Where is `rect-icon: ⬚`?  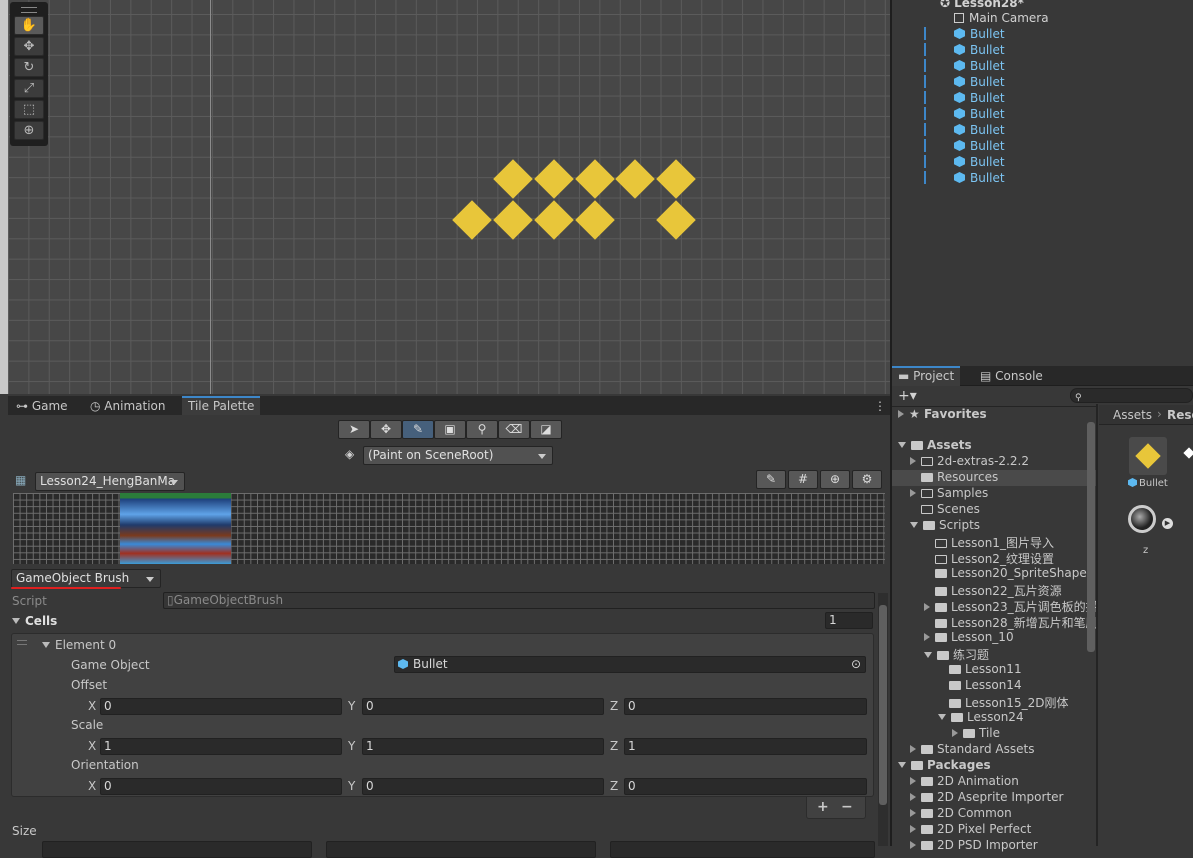 rect-icon: ⬚ is located at coordinates (29, 109).